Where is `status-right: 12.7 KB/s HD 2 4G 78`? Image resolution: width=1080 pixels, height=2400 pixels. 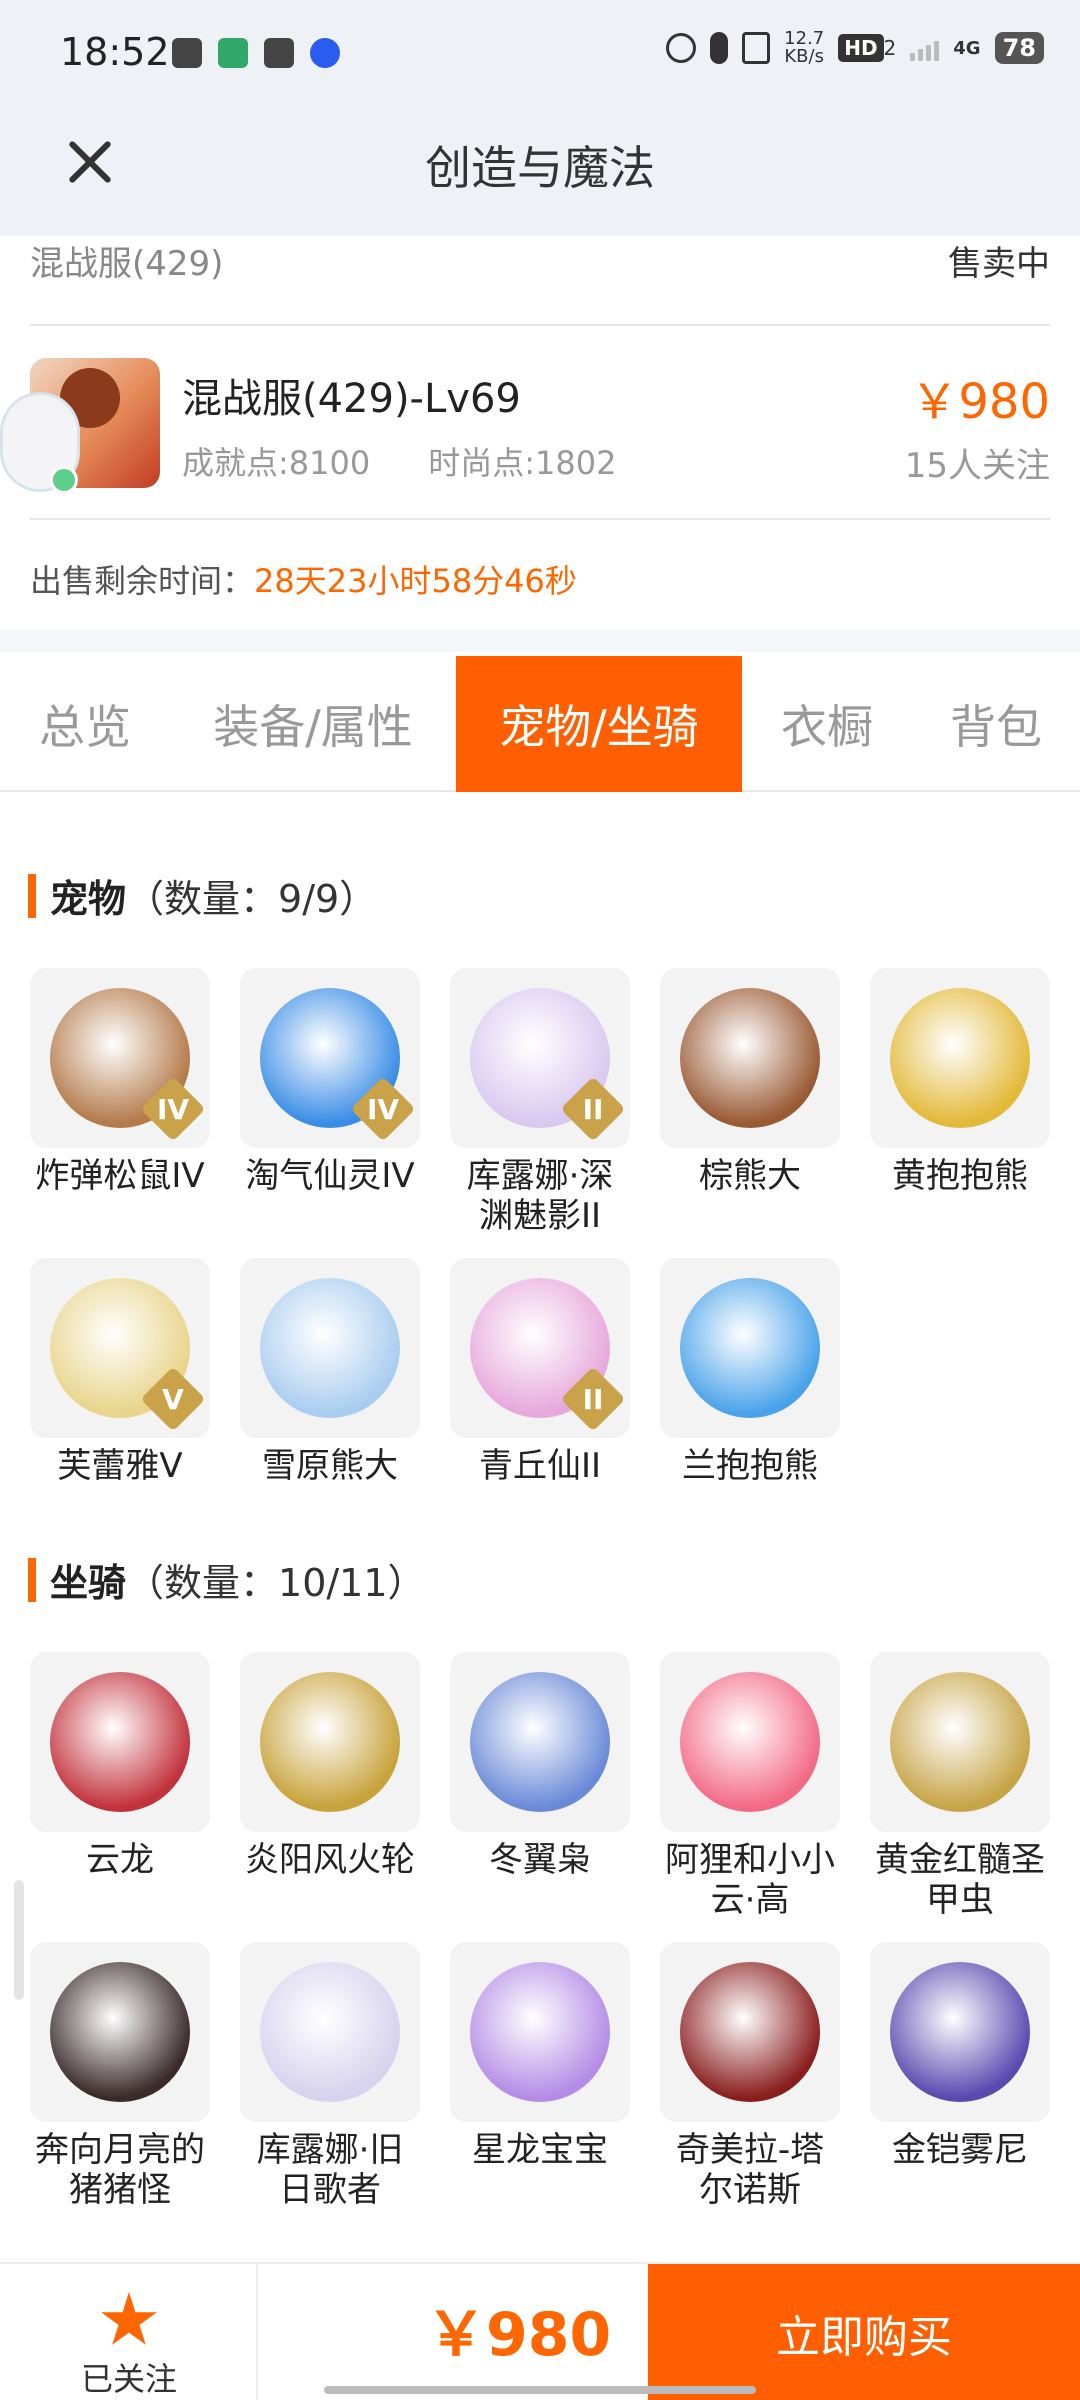
status-right: 12.7 KB/s HD 2 4G 78 is located at coordinates (855, 48).